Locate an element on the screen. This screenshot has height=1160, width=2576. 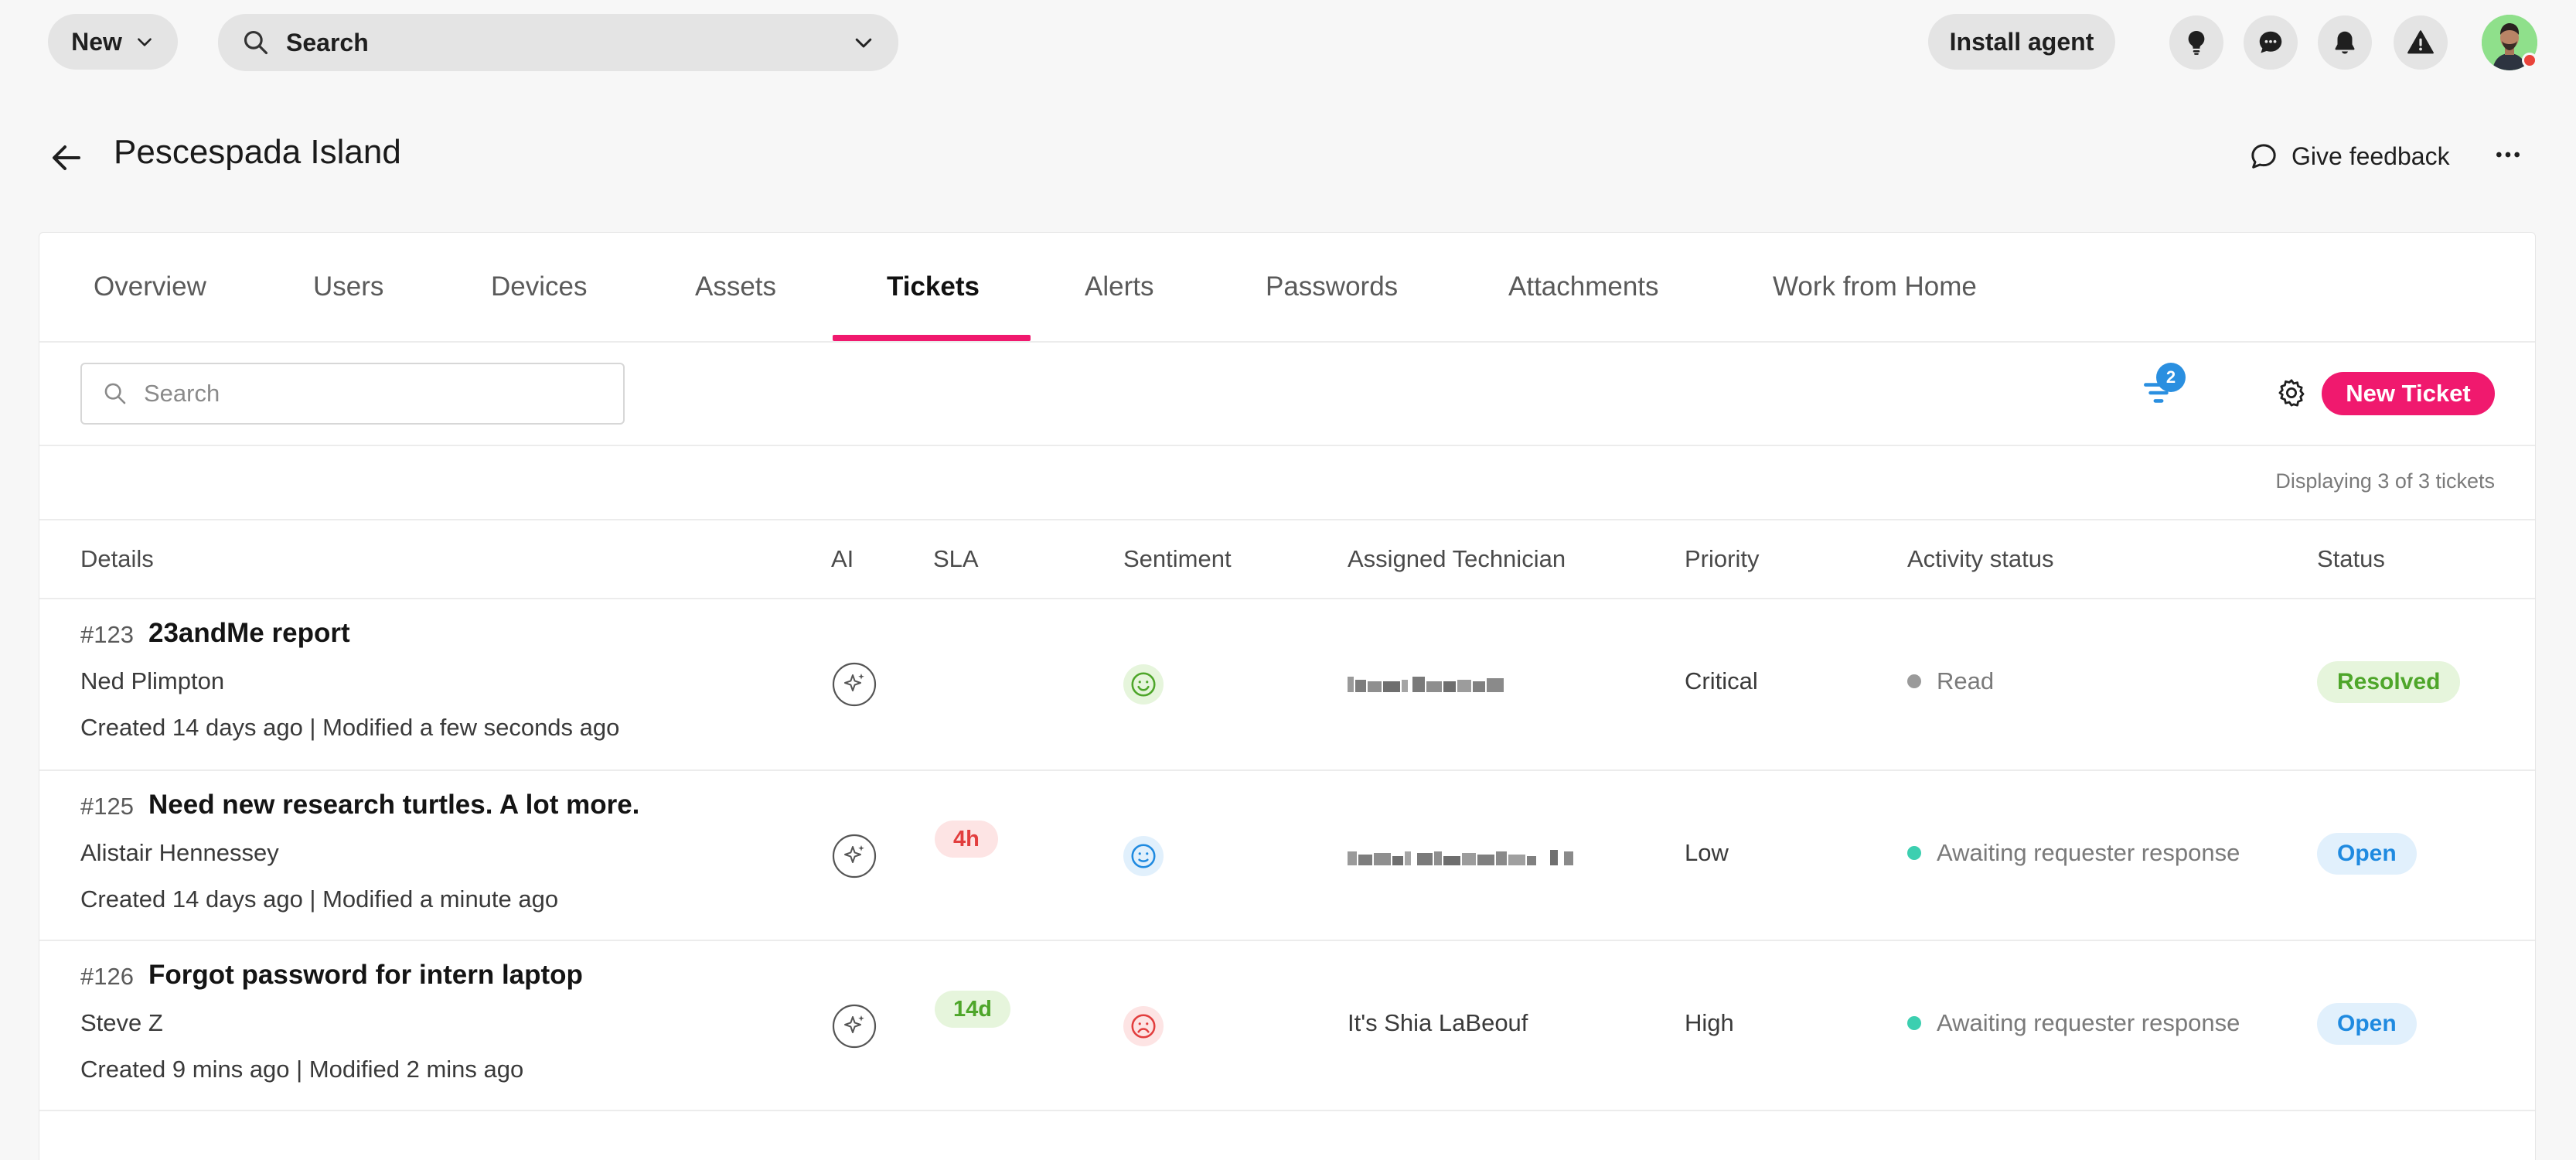
smiley-sad-icon is located at coordinates (1143, 1026).